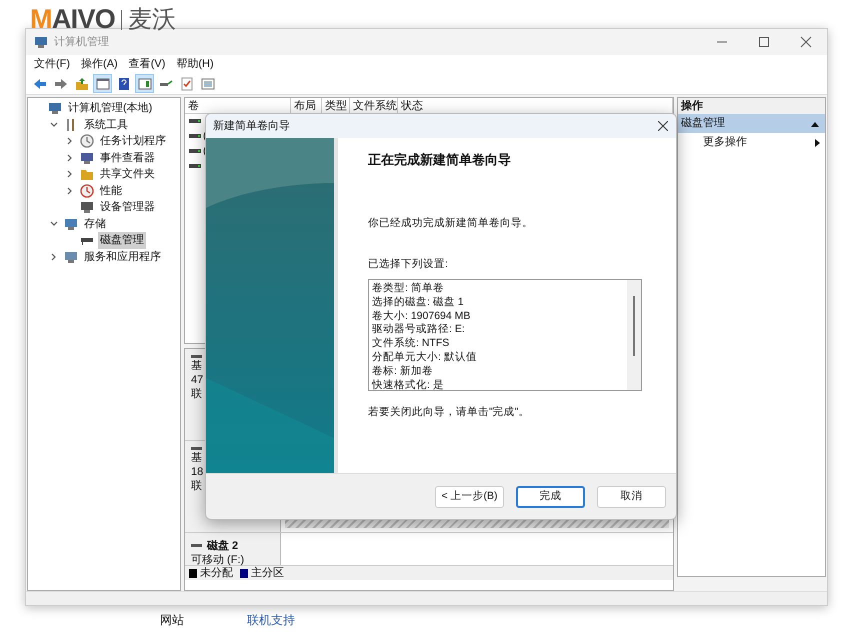  Describe the element at coordinates (87, 141) in the screenshot. I see `clock-icon` at that location.